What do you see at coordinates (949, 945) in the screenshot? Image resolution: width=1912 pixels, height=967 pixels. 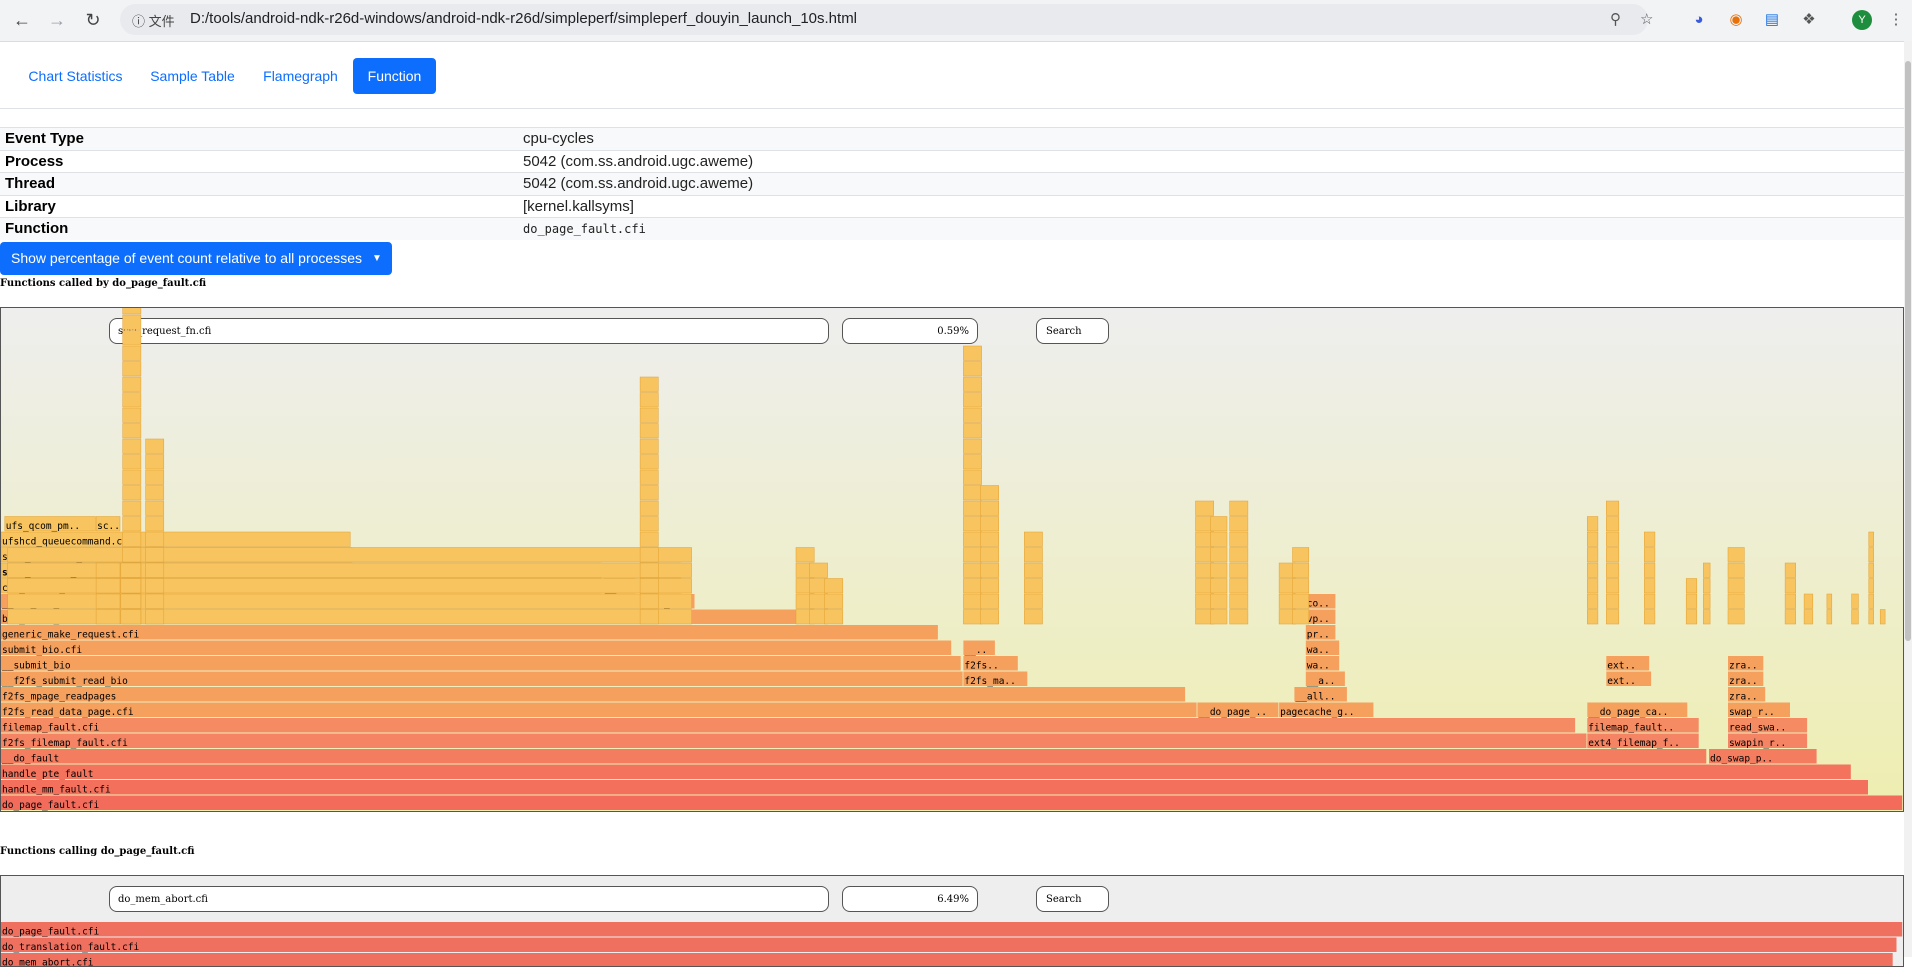 I see `flamegraph-frame: do_translation_fault.cfi` at bounding box center [949, 945].